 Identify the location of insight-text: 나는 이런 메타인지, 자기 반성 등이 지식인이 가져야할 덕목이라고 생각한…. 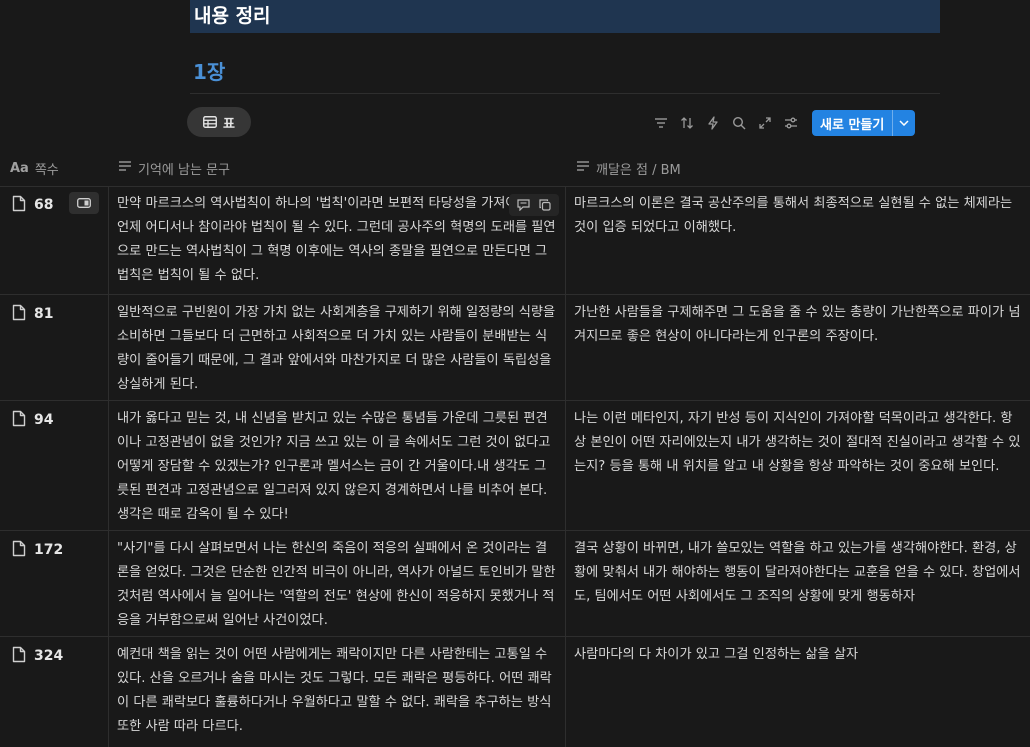
(797, 442).